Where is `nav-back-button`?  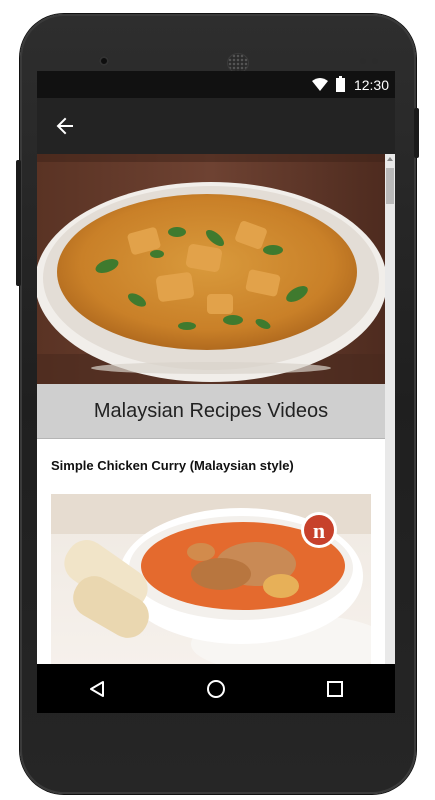 nav-back-button is located at coordinates (97, 689).